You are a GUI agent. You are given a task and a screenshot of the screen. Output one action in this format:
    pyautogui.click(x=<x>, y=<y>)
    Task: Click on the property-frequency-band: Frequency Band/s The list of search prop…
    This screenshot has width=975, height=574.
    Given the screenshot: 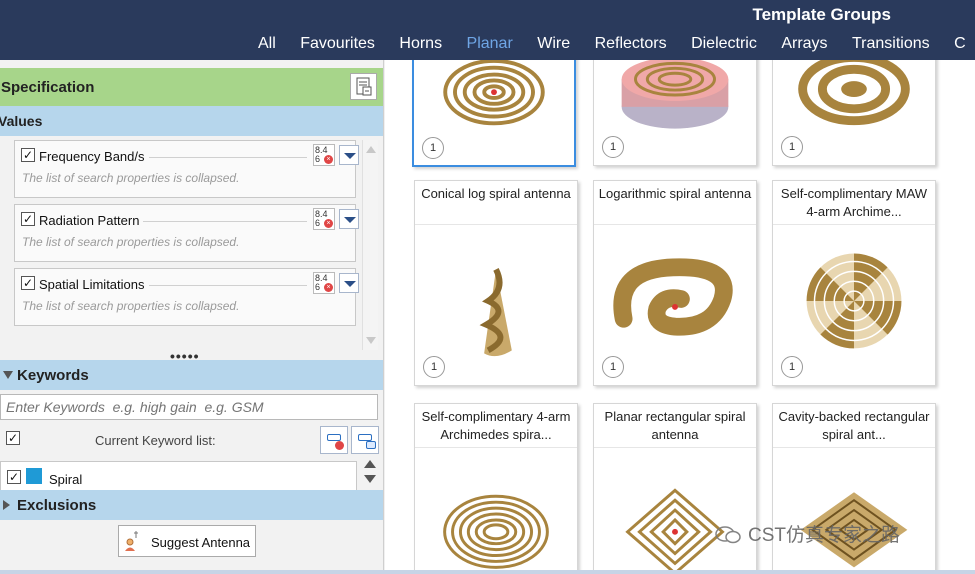 What is the action you would take?
    pyautogui.click(x=186, y=169)
    